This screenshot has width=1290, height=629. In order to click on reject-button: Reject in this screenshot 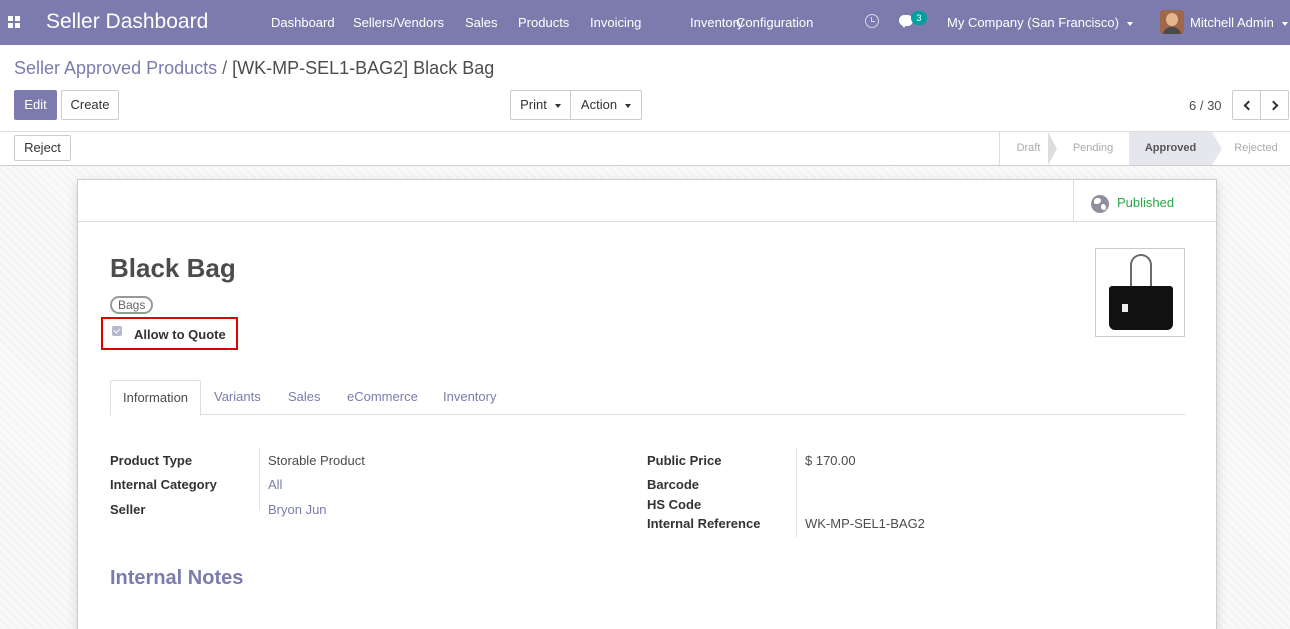, I will do `click(42, 148)`.